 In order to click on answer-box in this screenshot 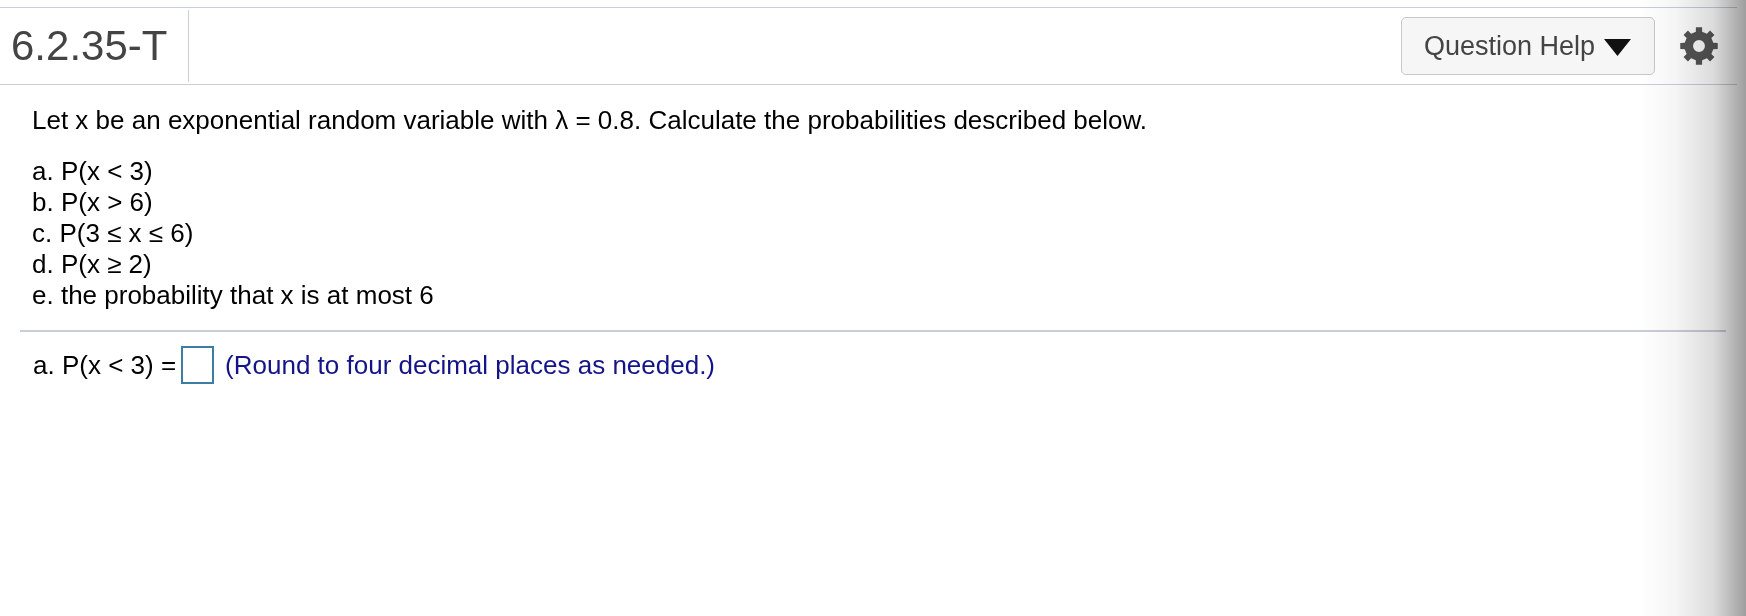, I will do `click(198, 365)`.